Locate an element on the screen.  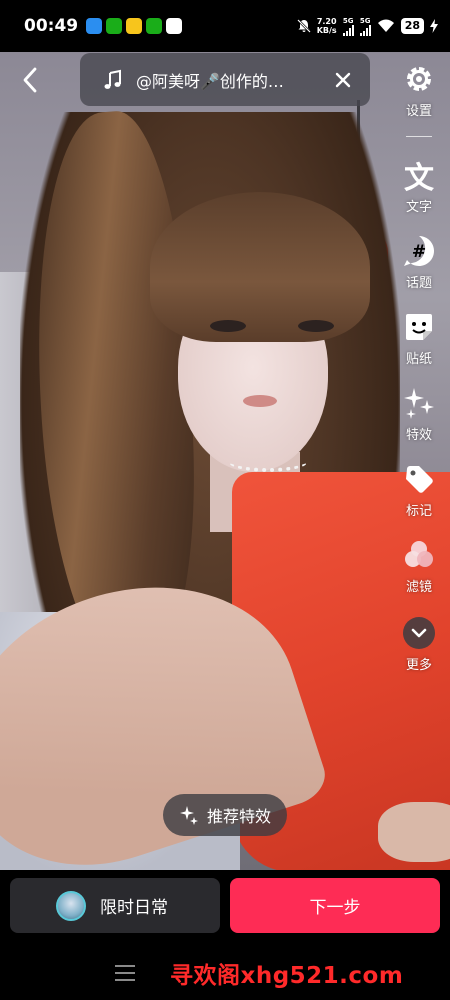
lips is located at coordinates (260, 401).